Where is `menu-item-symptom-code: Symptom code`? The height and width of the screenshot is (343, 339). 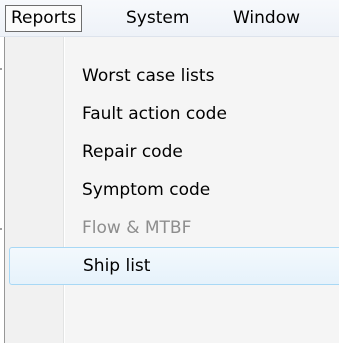
menu-item-symptom-code: Symptom code is located at coordinates (172, 190).